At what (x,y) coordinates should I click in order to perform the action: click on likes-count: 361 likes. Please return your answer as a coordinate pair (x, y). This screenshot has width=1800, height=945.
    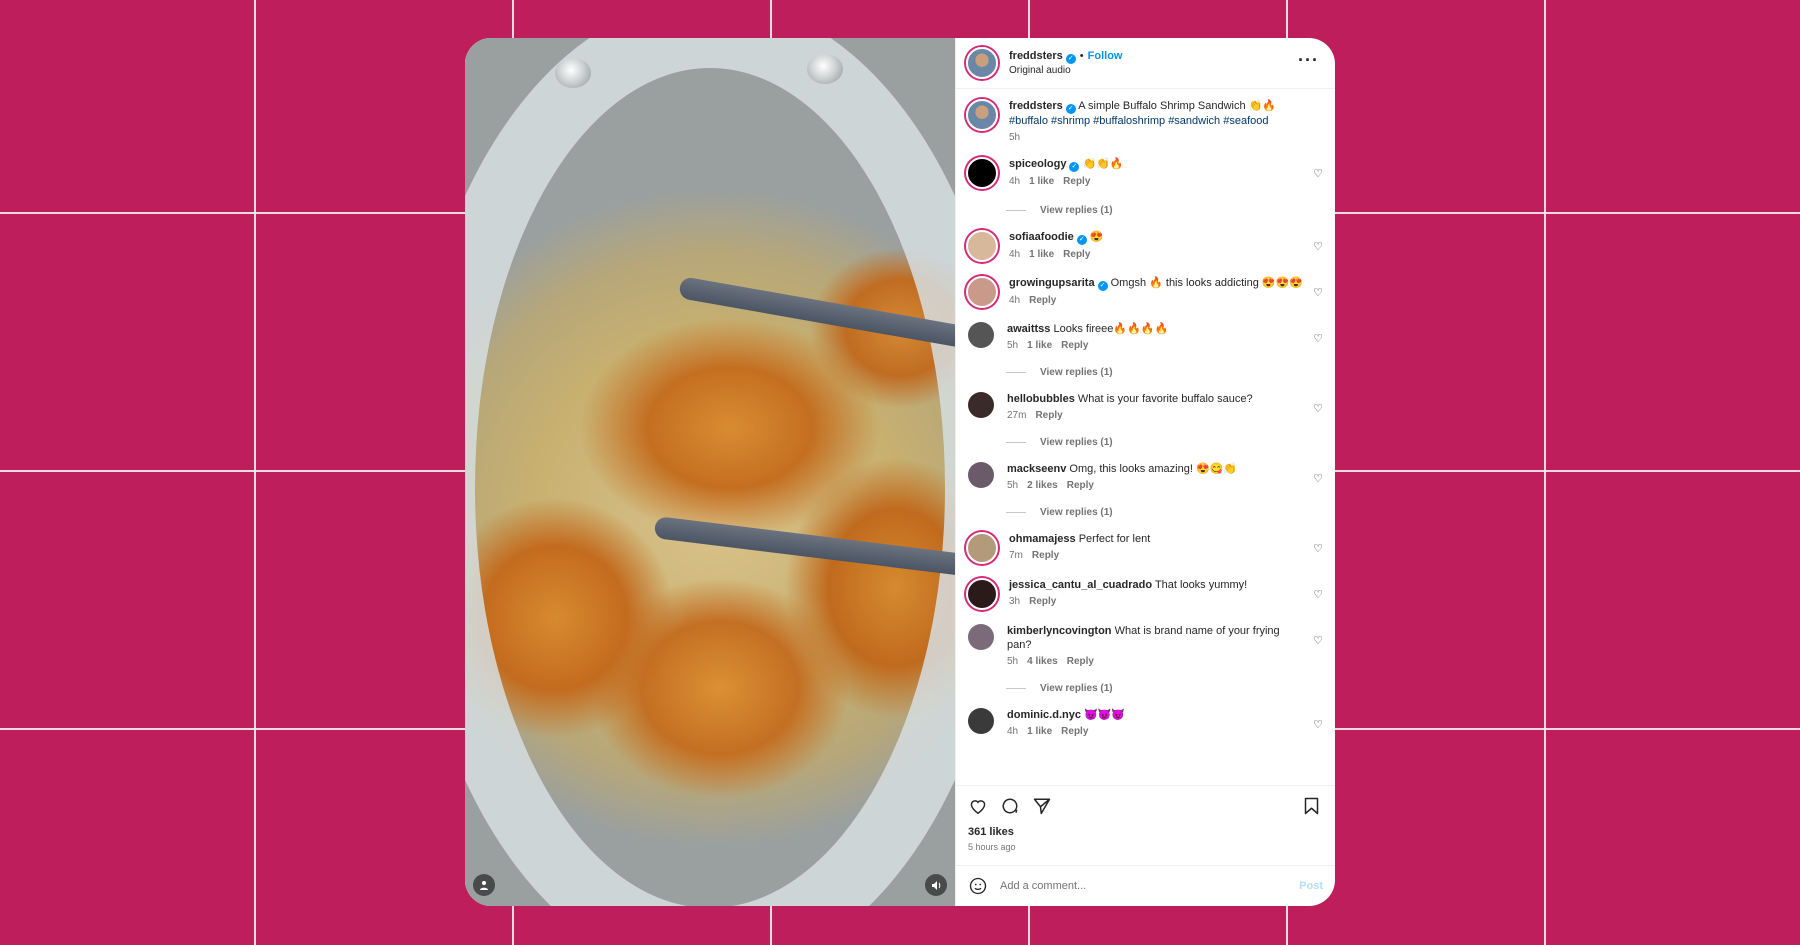
    Looking at the image, I should click on (1145, 832).